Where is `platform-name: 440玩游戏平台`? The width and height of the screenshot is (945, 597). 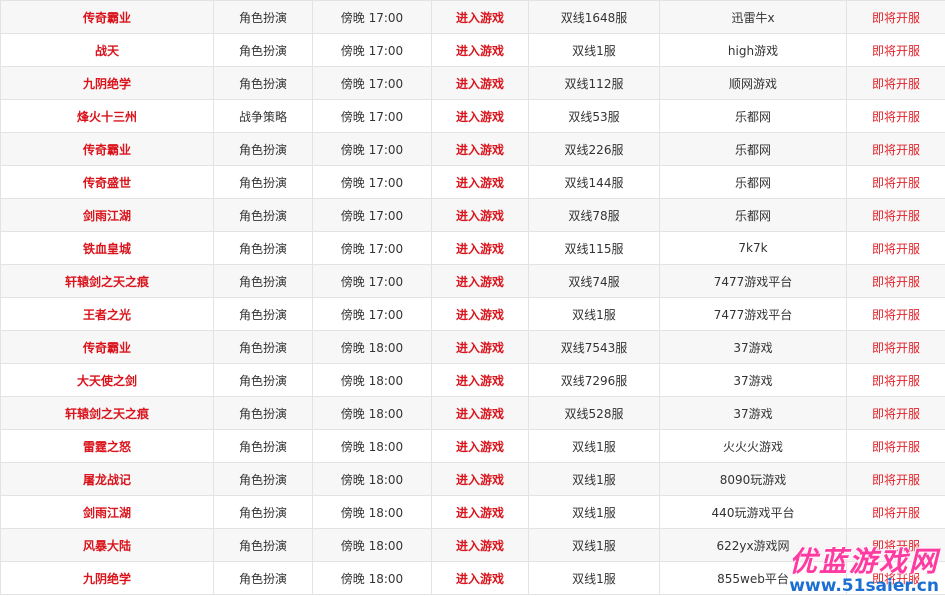
platform-name: 440玩游戏平台 is located at coordinates (753, 512).